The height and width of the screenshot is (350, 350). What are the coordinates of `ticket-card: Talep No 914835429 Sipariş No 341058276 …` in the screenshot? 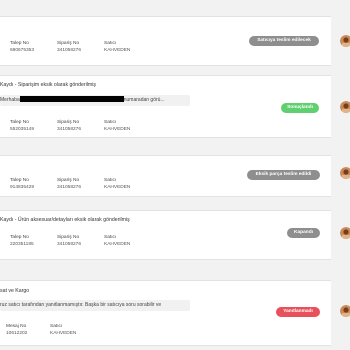 It's located at (165, 176).